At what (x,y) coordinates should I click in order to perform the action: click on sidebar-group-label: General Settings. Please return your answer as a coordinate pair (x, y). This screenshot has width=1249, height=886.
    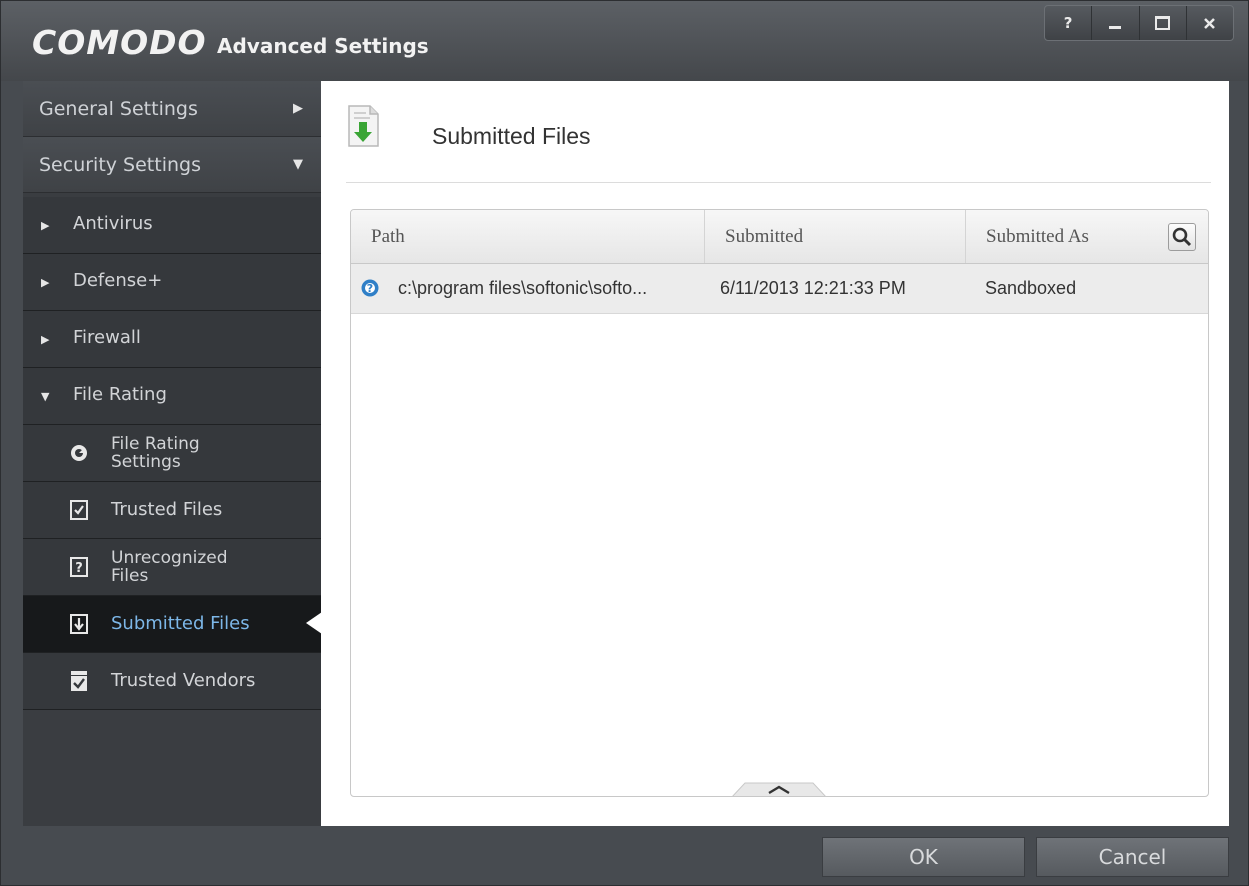
    Looking at the image, I should click on (118, 109).